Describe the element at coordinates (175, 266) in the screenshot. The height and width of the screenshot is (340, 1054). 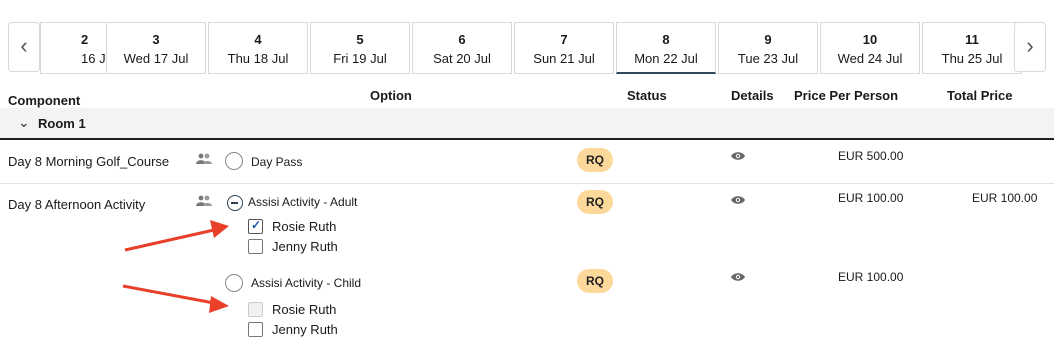
I see `annotation-arrows` at that location.